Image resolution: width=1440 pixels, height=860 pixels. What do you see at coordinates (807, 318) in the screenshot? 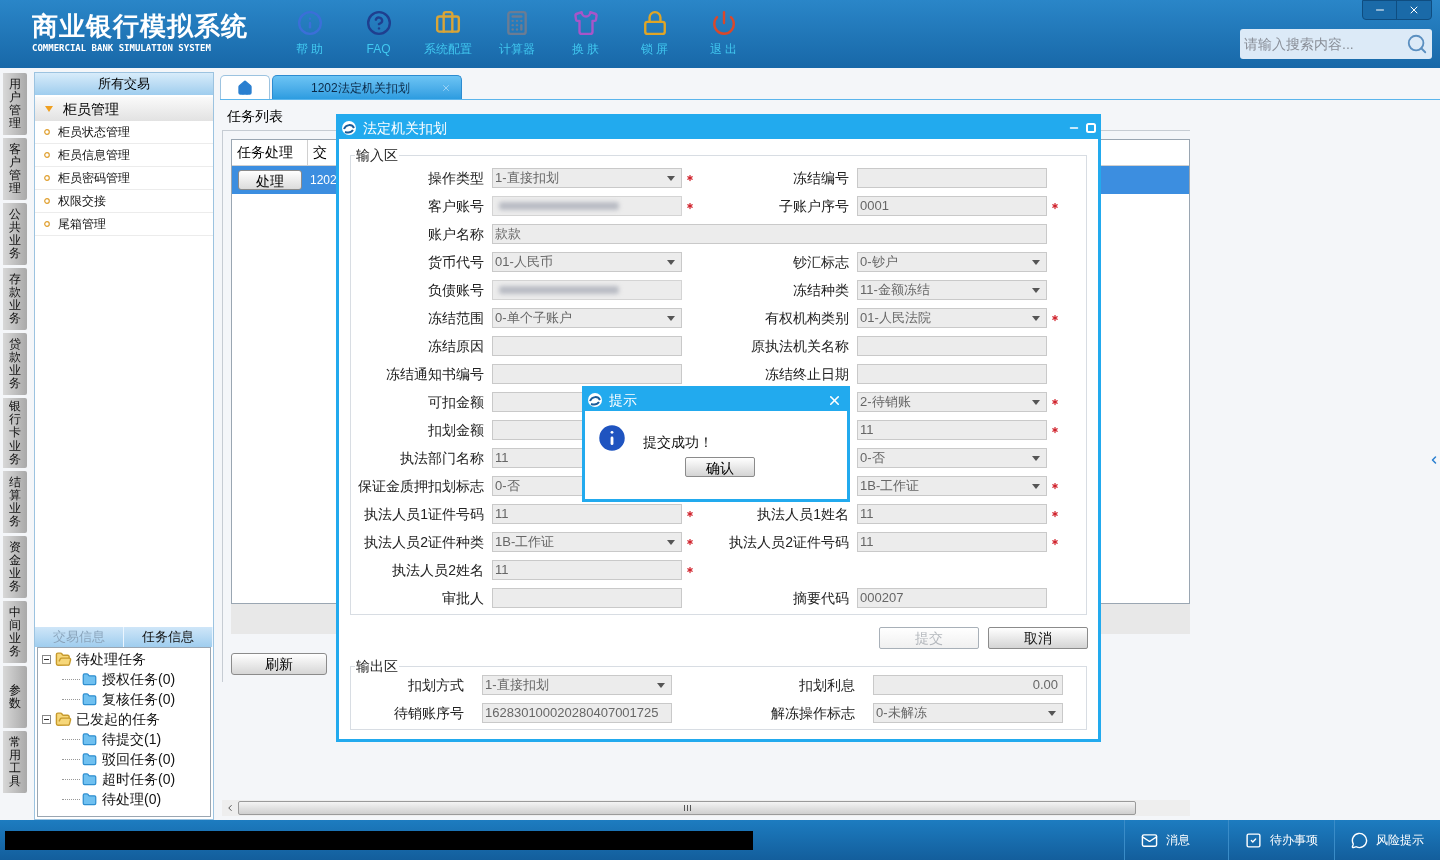
I see `field-label: 有权机构类别` at bounding box center [807, 318].